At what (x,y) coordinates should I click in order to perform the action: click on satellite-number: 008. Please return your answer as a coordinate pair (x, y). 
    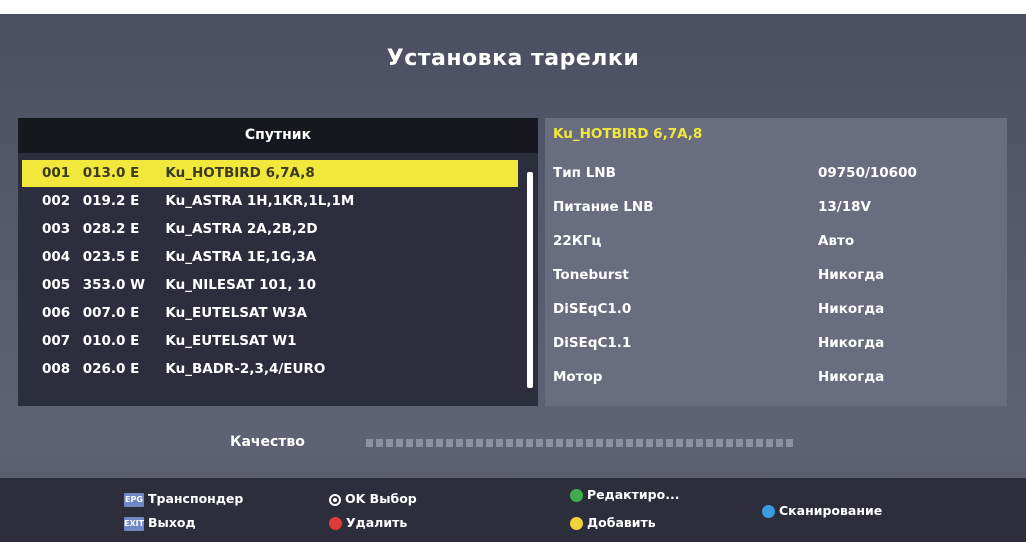
    Looking at the image, I should click on (56, 369).